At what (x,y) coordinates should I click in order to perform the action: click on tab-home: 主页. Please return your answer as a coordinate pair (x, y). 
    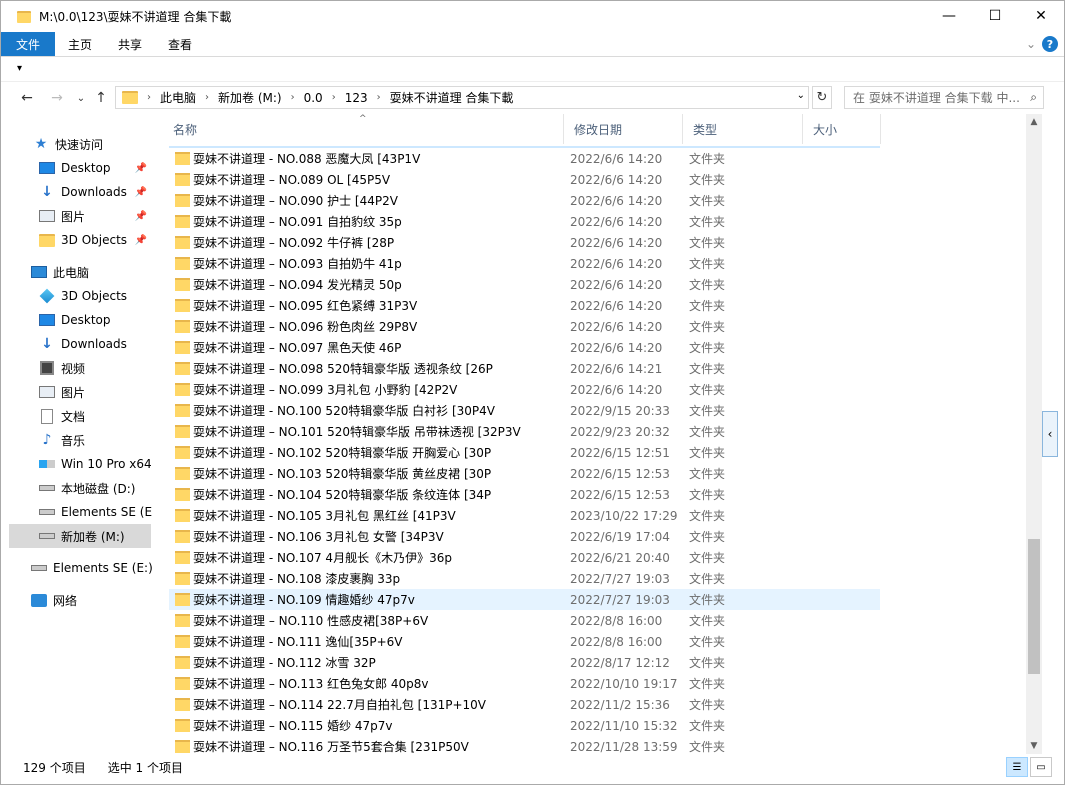
    Looking at the image, I should click on (80, 44).